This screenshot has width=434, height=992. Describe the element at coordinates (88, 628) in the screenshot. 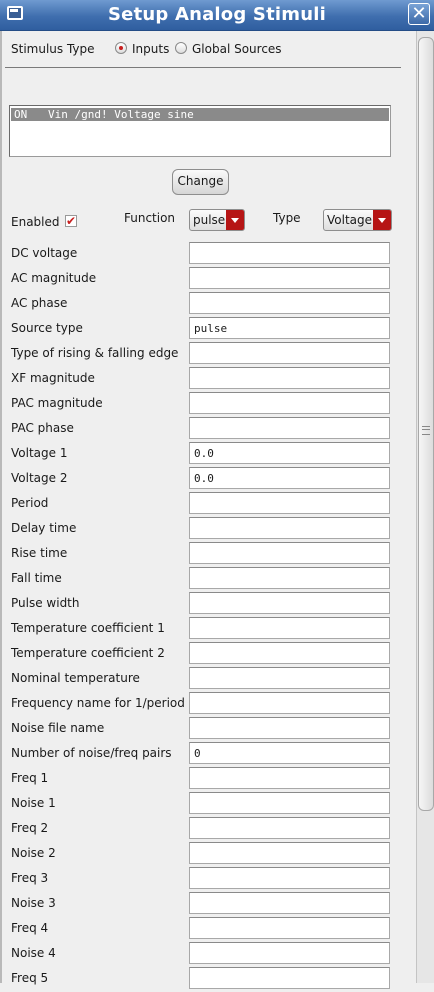

I see `field-label: Temperature coefficient 1` at that location.